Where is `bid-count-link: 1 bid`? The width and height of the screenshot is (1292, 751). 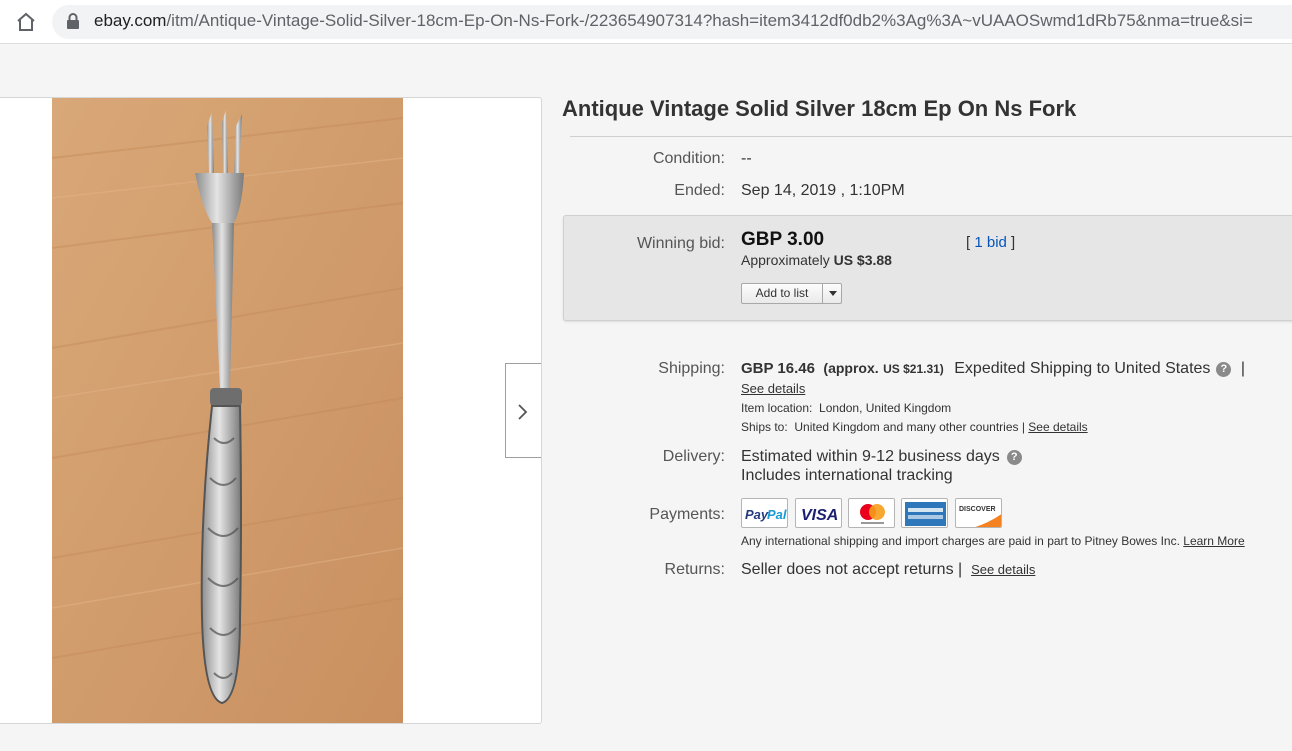
bid-count-link: 1 bid is located at coordinates (990, 242).